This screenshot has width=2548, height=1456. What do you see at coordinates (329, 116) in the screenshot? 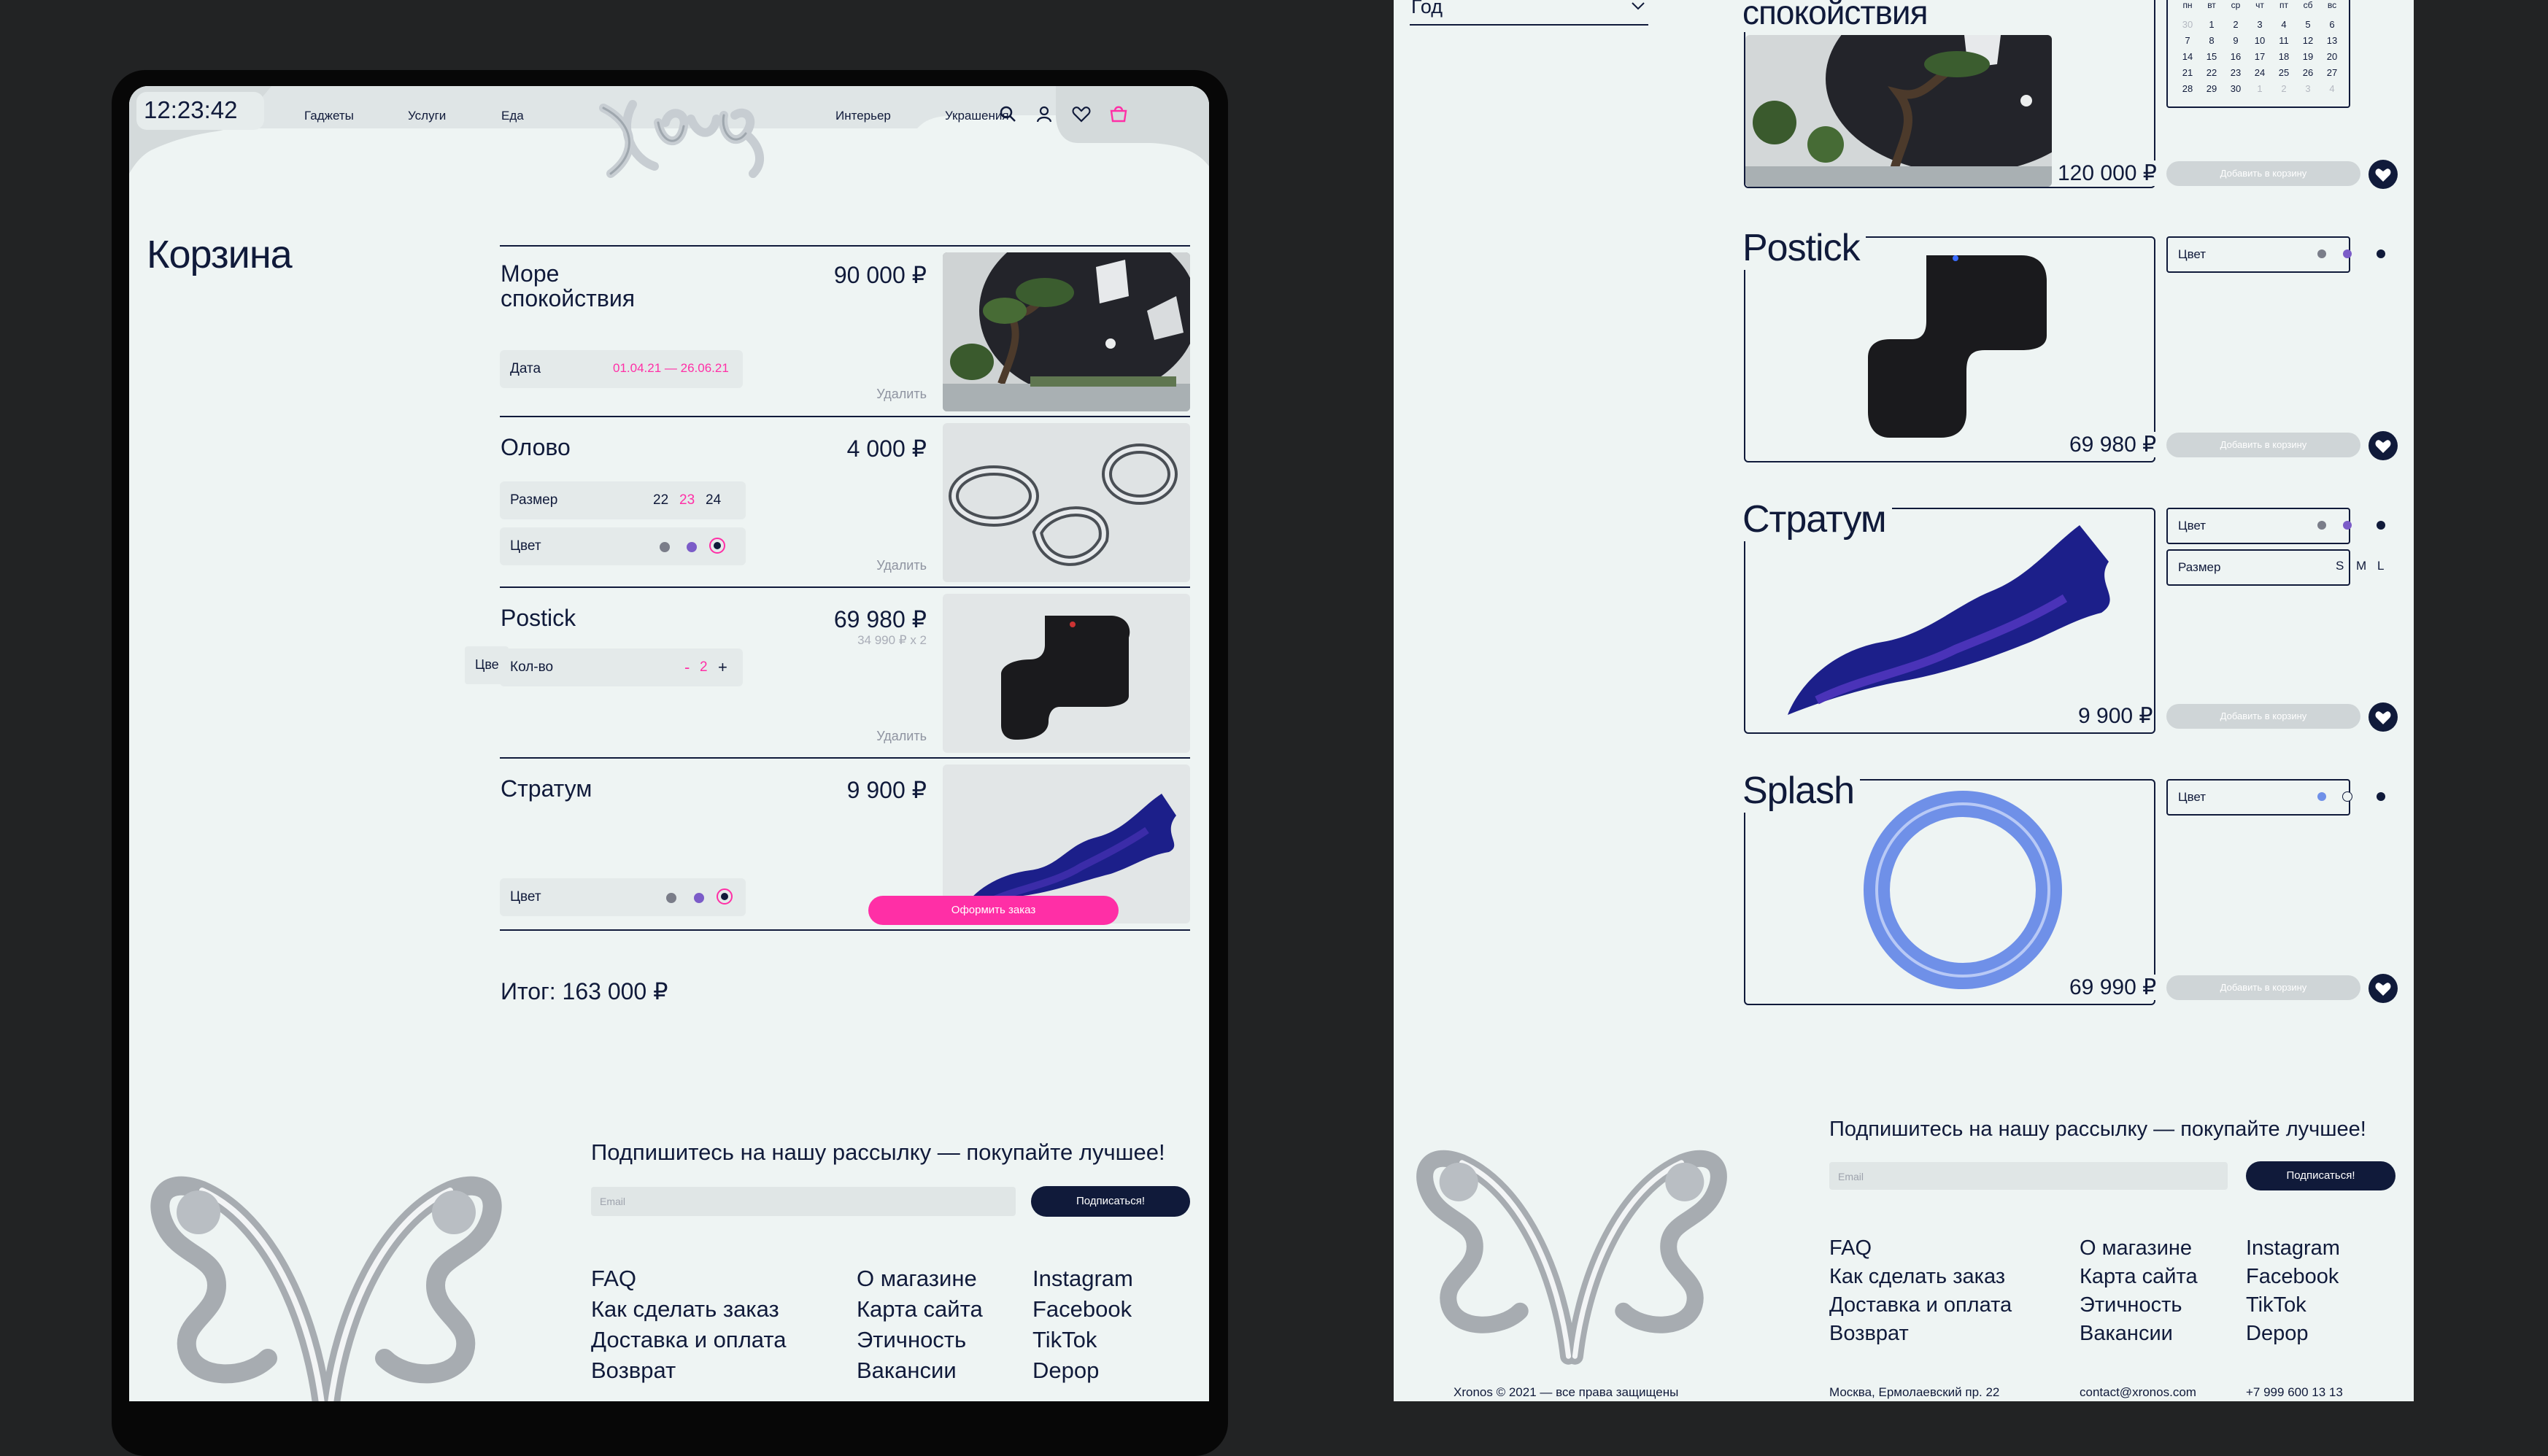
I see `nav-link-gadgets: Гаджеты` at bounding box center [329, 116].